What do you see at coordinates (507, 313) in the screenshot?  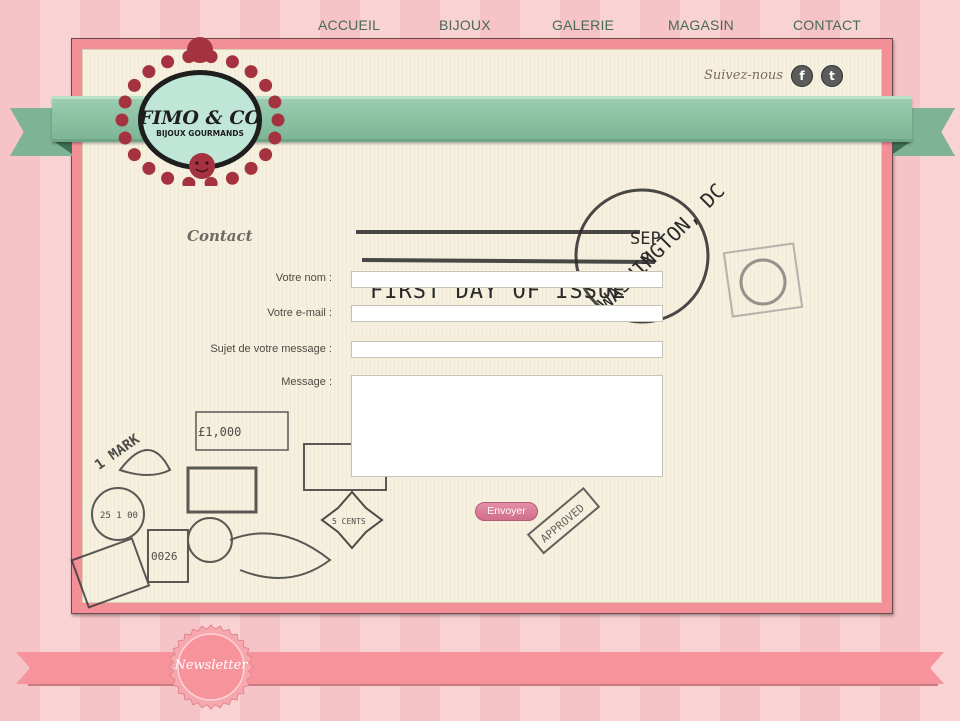 I see `email-input` at bounding box center [507, 313].